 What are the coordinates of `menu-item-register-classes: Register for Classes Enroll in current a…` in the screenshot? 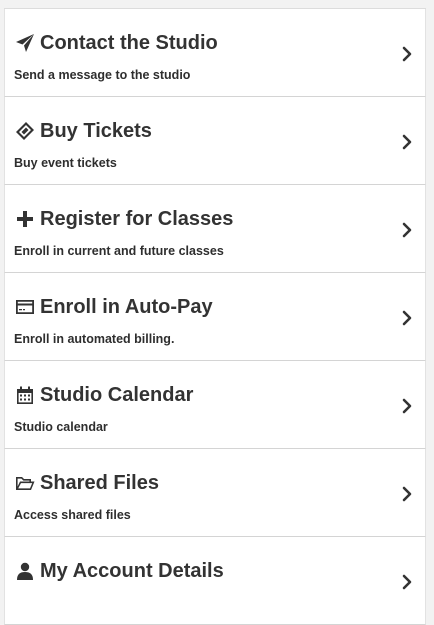 It's located at (215, 229).